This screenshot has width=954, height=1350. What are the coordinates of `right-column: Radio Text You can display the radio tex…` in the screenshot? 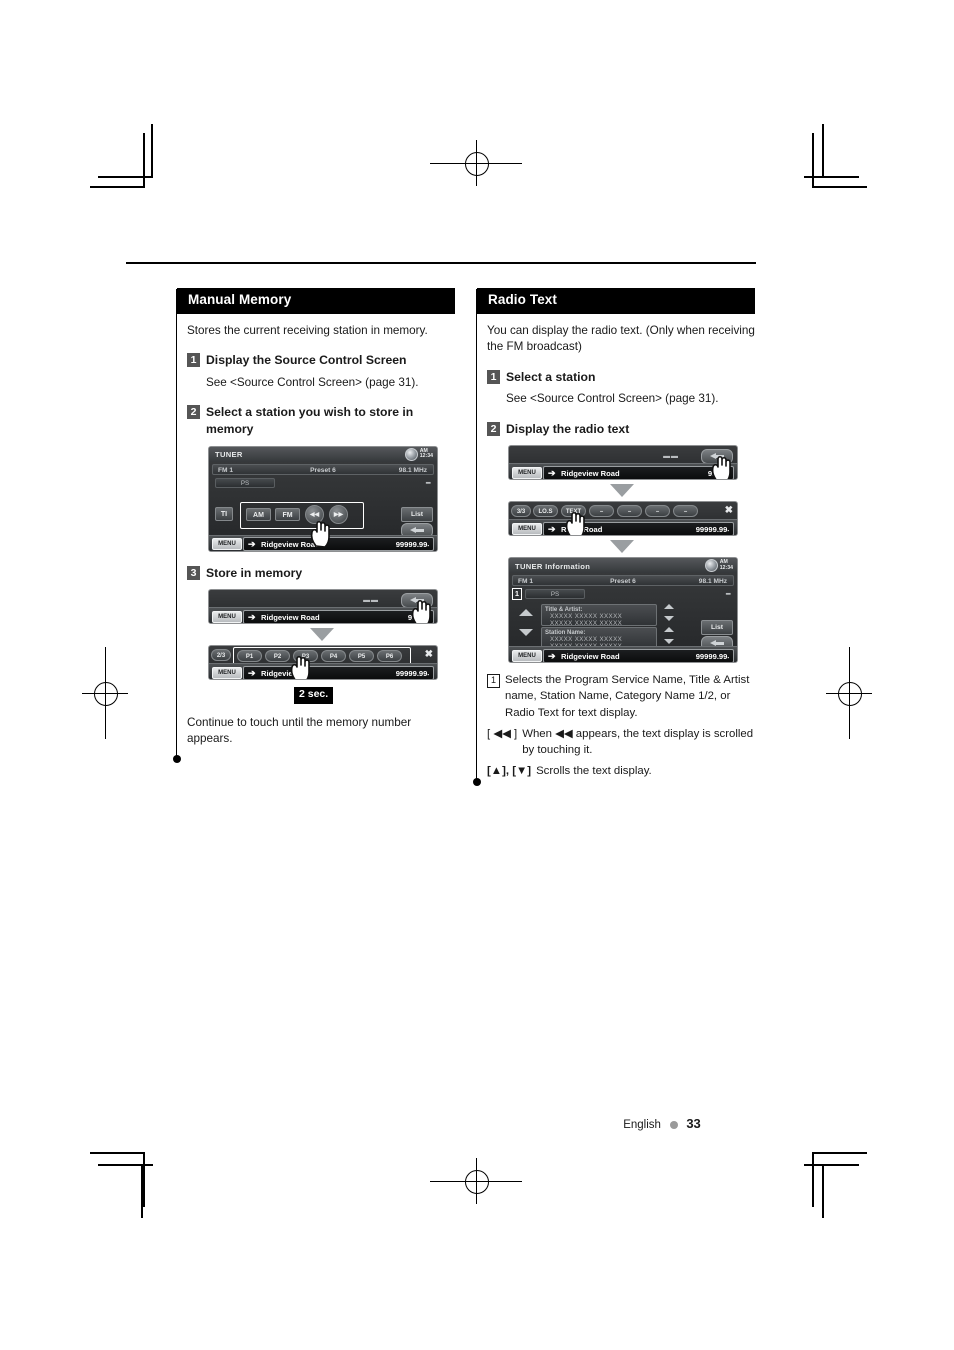 It's located at (616, 533).